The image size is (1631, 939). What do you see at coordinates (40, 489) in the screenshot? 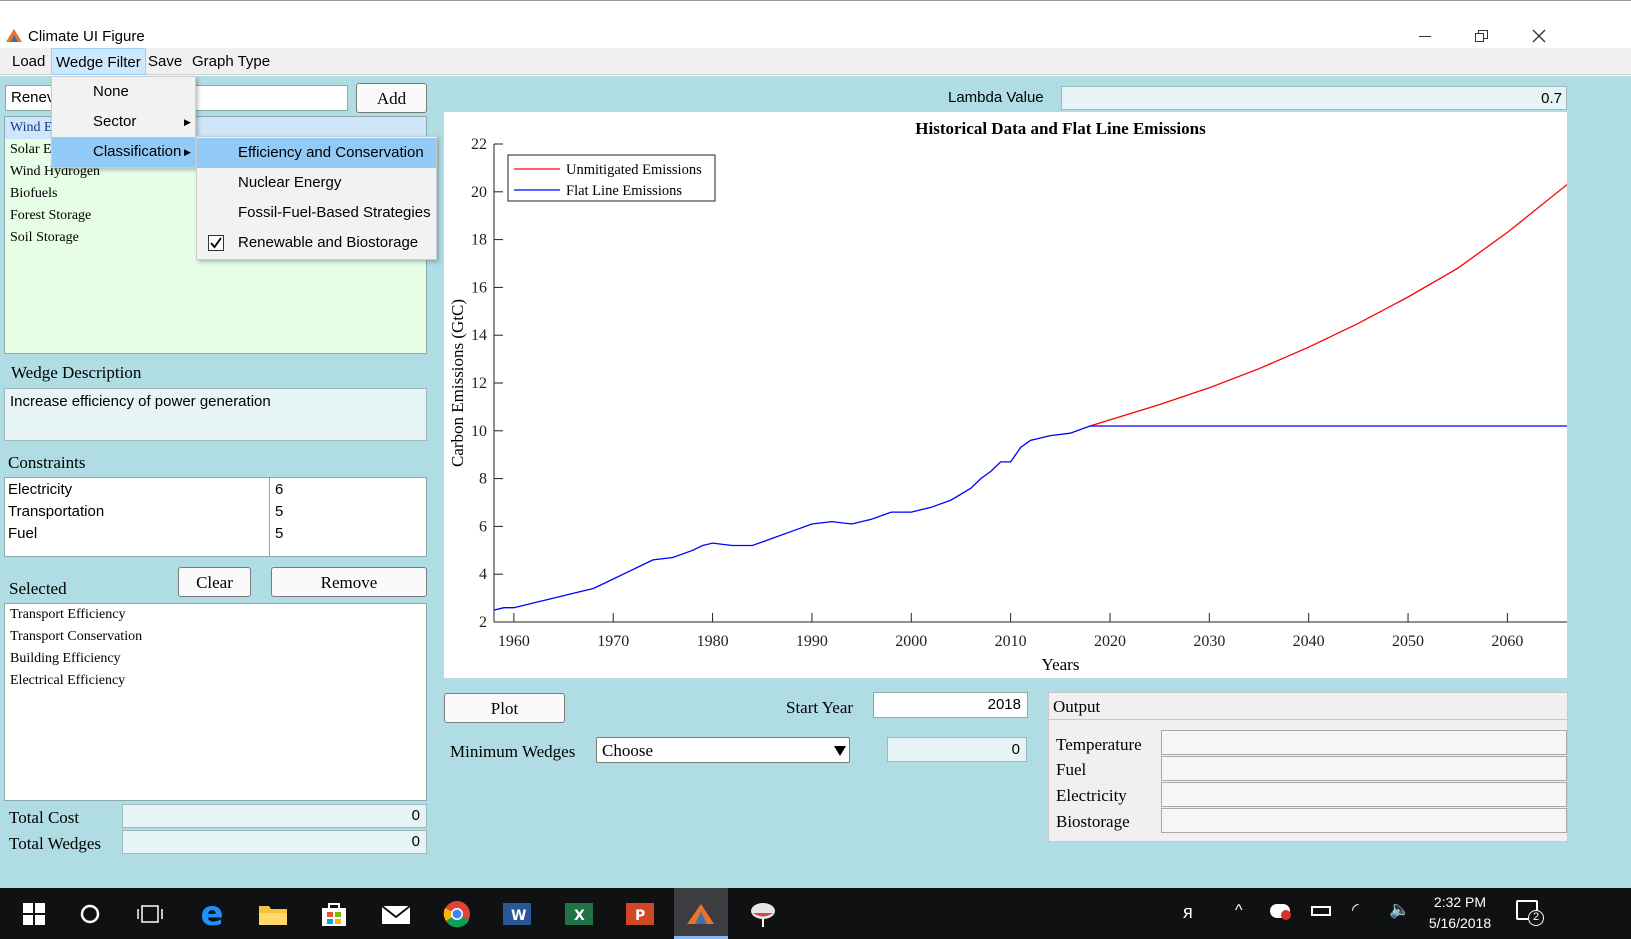
I see `constraint-name: Electricity` at bounding box center [40, 489].